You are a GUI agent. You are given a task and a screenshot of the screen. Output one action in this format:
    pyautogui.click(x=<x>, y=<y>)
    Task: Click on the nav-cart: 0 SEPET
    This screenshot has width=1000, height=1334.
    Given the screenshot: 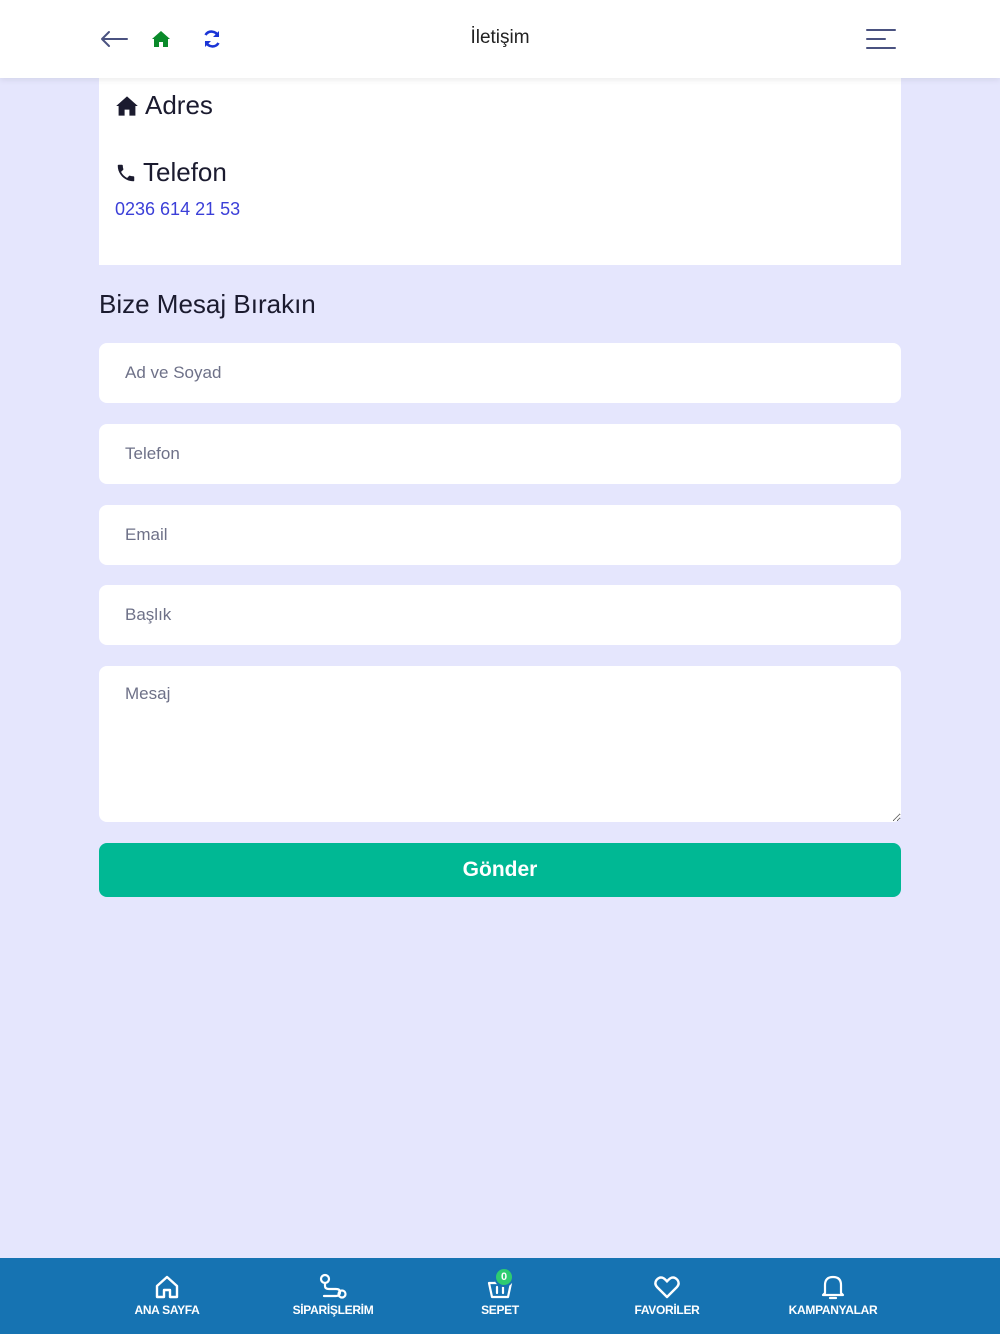 What is the action you would take?
    pyautogui.click(x=500, y=1296)
    